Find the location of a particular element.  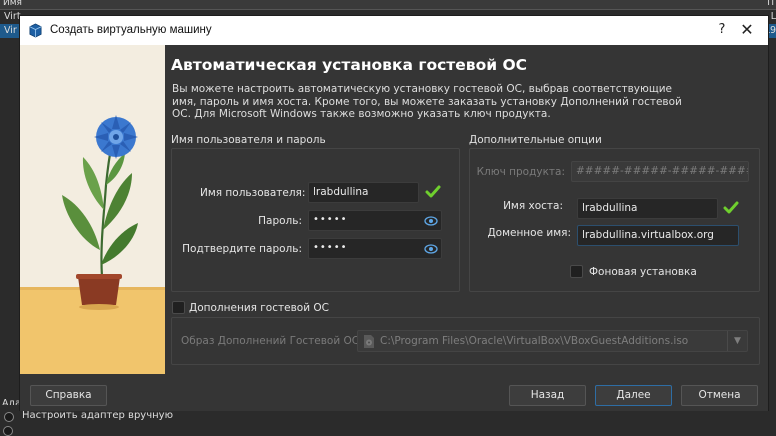

product-key-label: Ключ продукта: is located at coordinates (520, 172).